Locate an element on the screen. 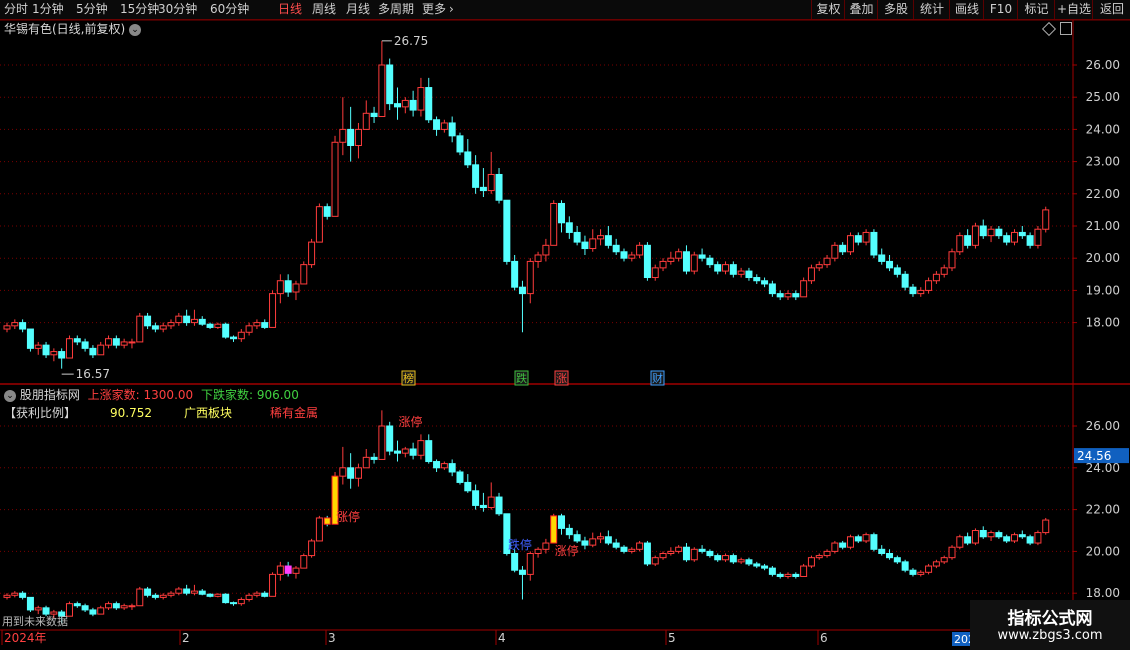  current-price-label: 24.56 is located at coordinates (1094, 456).